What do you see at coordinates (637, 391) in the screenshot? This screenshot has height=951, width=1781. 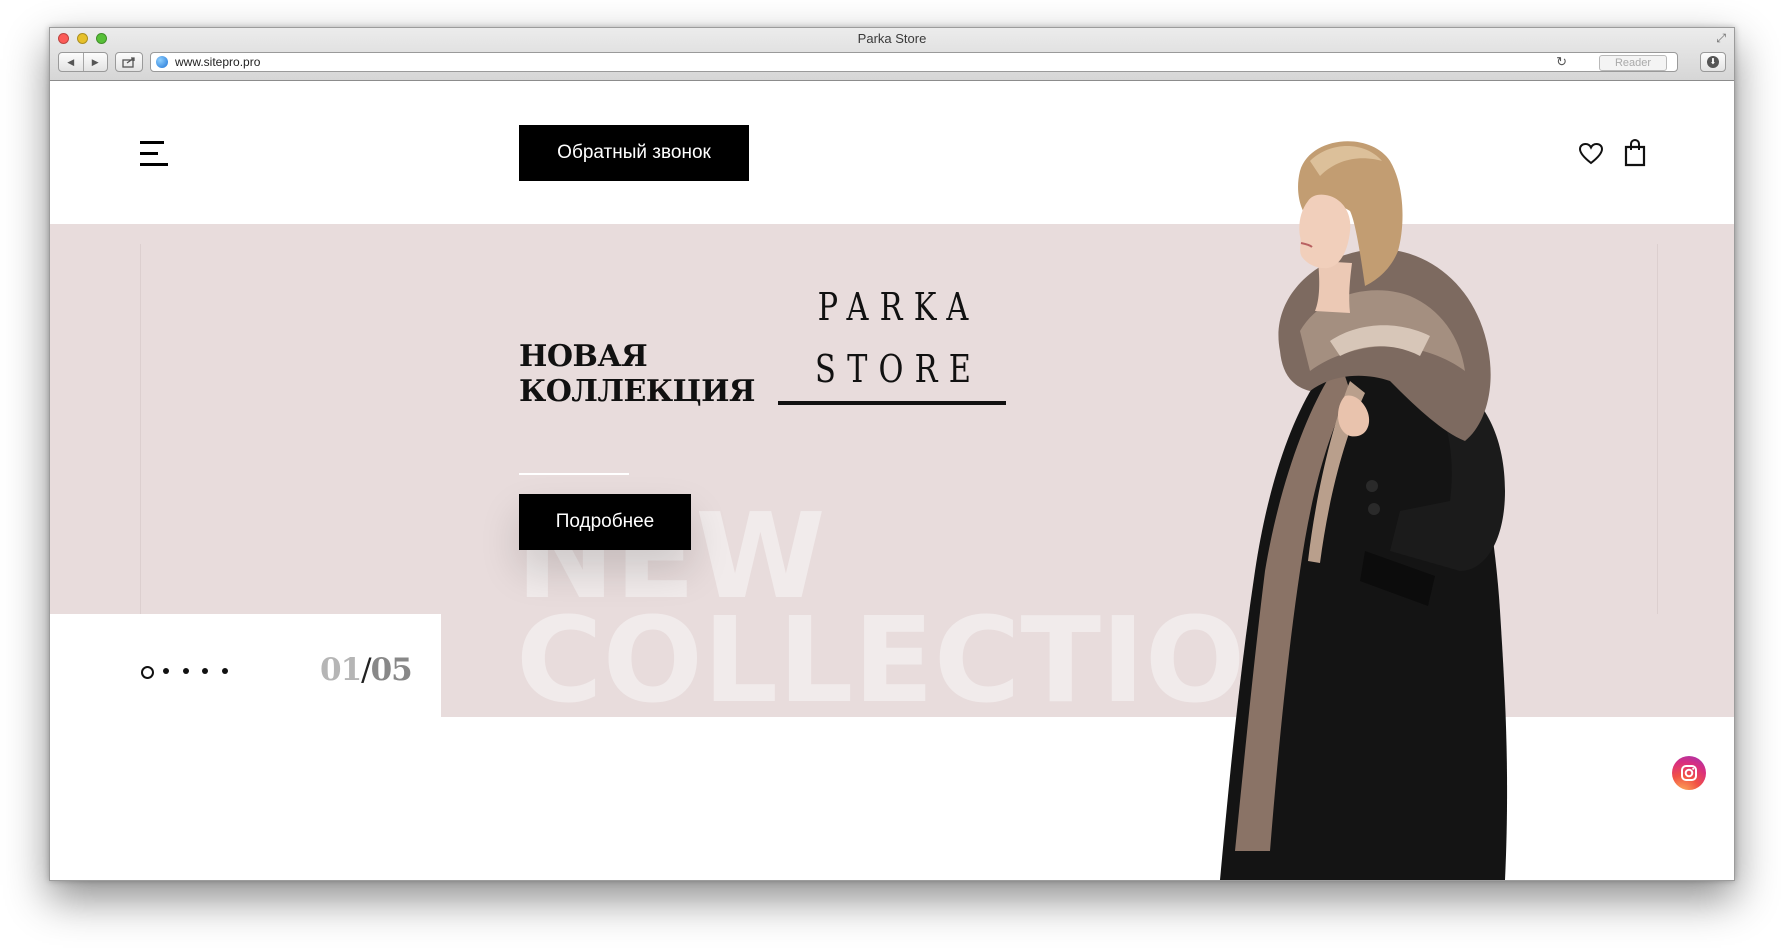 I see `headline-line-2: КОЛЛЕКЦИЯ` at bounding box center [637, 391].